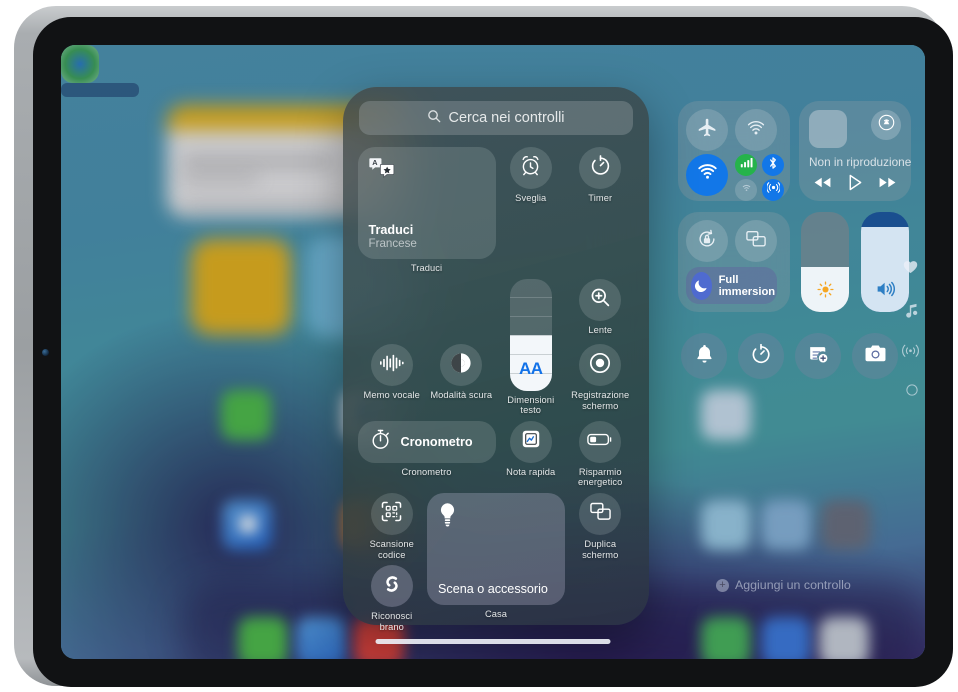 The width and height of the screenshot is (958, 692). Describe the element at coordinates (822, 185) in the screenshot. I see `rewind-icon` at that location.